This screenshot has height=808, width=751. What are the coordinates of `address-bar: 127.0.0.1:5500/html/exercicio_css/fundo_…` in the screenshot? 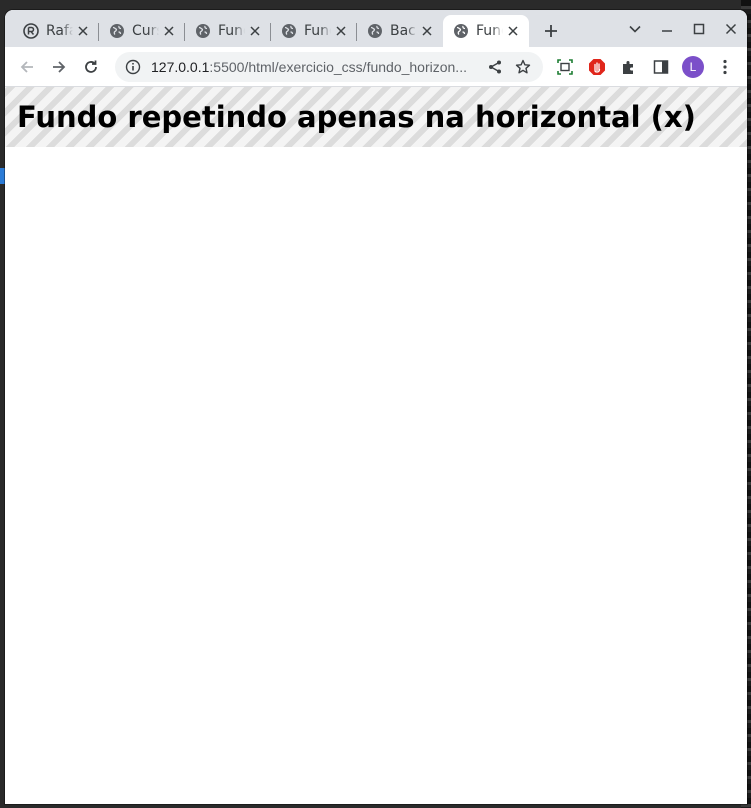 It's located at (329, 66).